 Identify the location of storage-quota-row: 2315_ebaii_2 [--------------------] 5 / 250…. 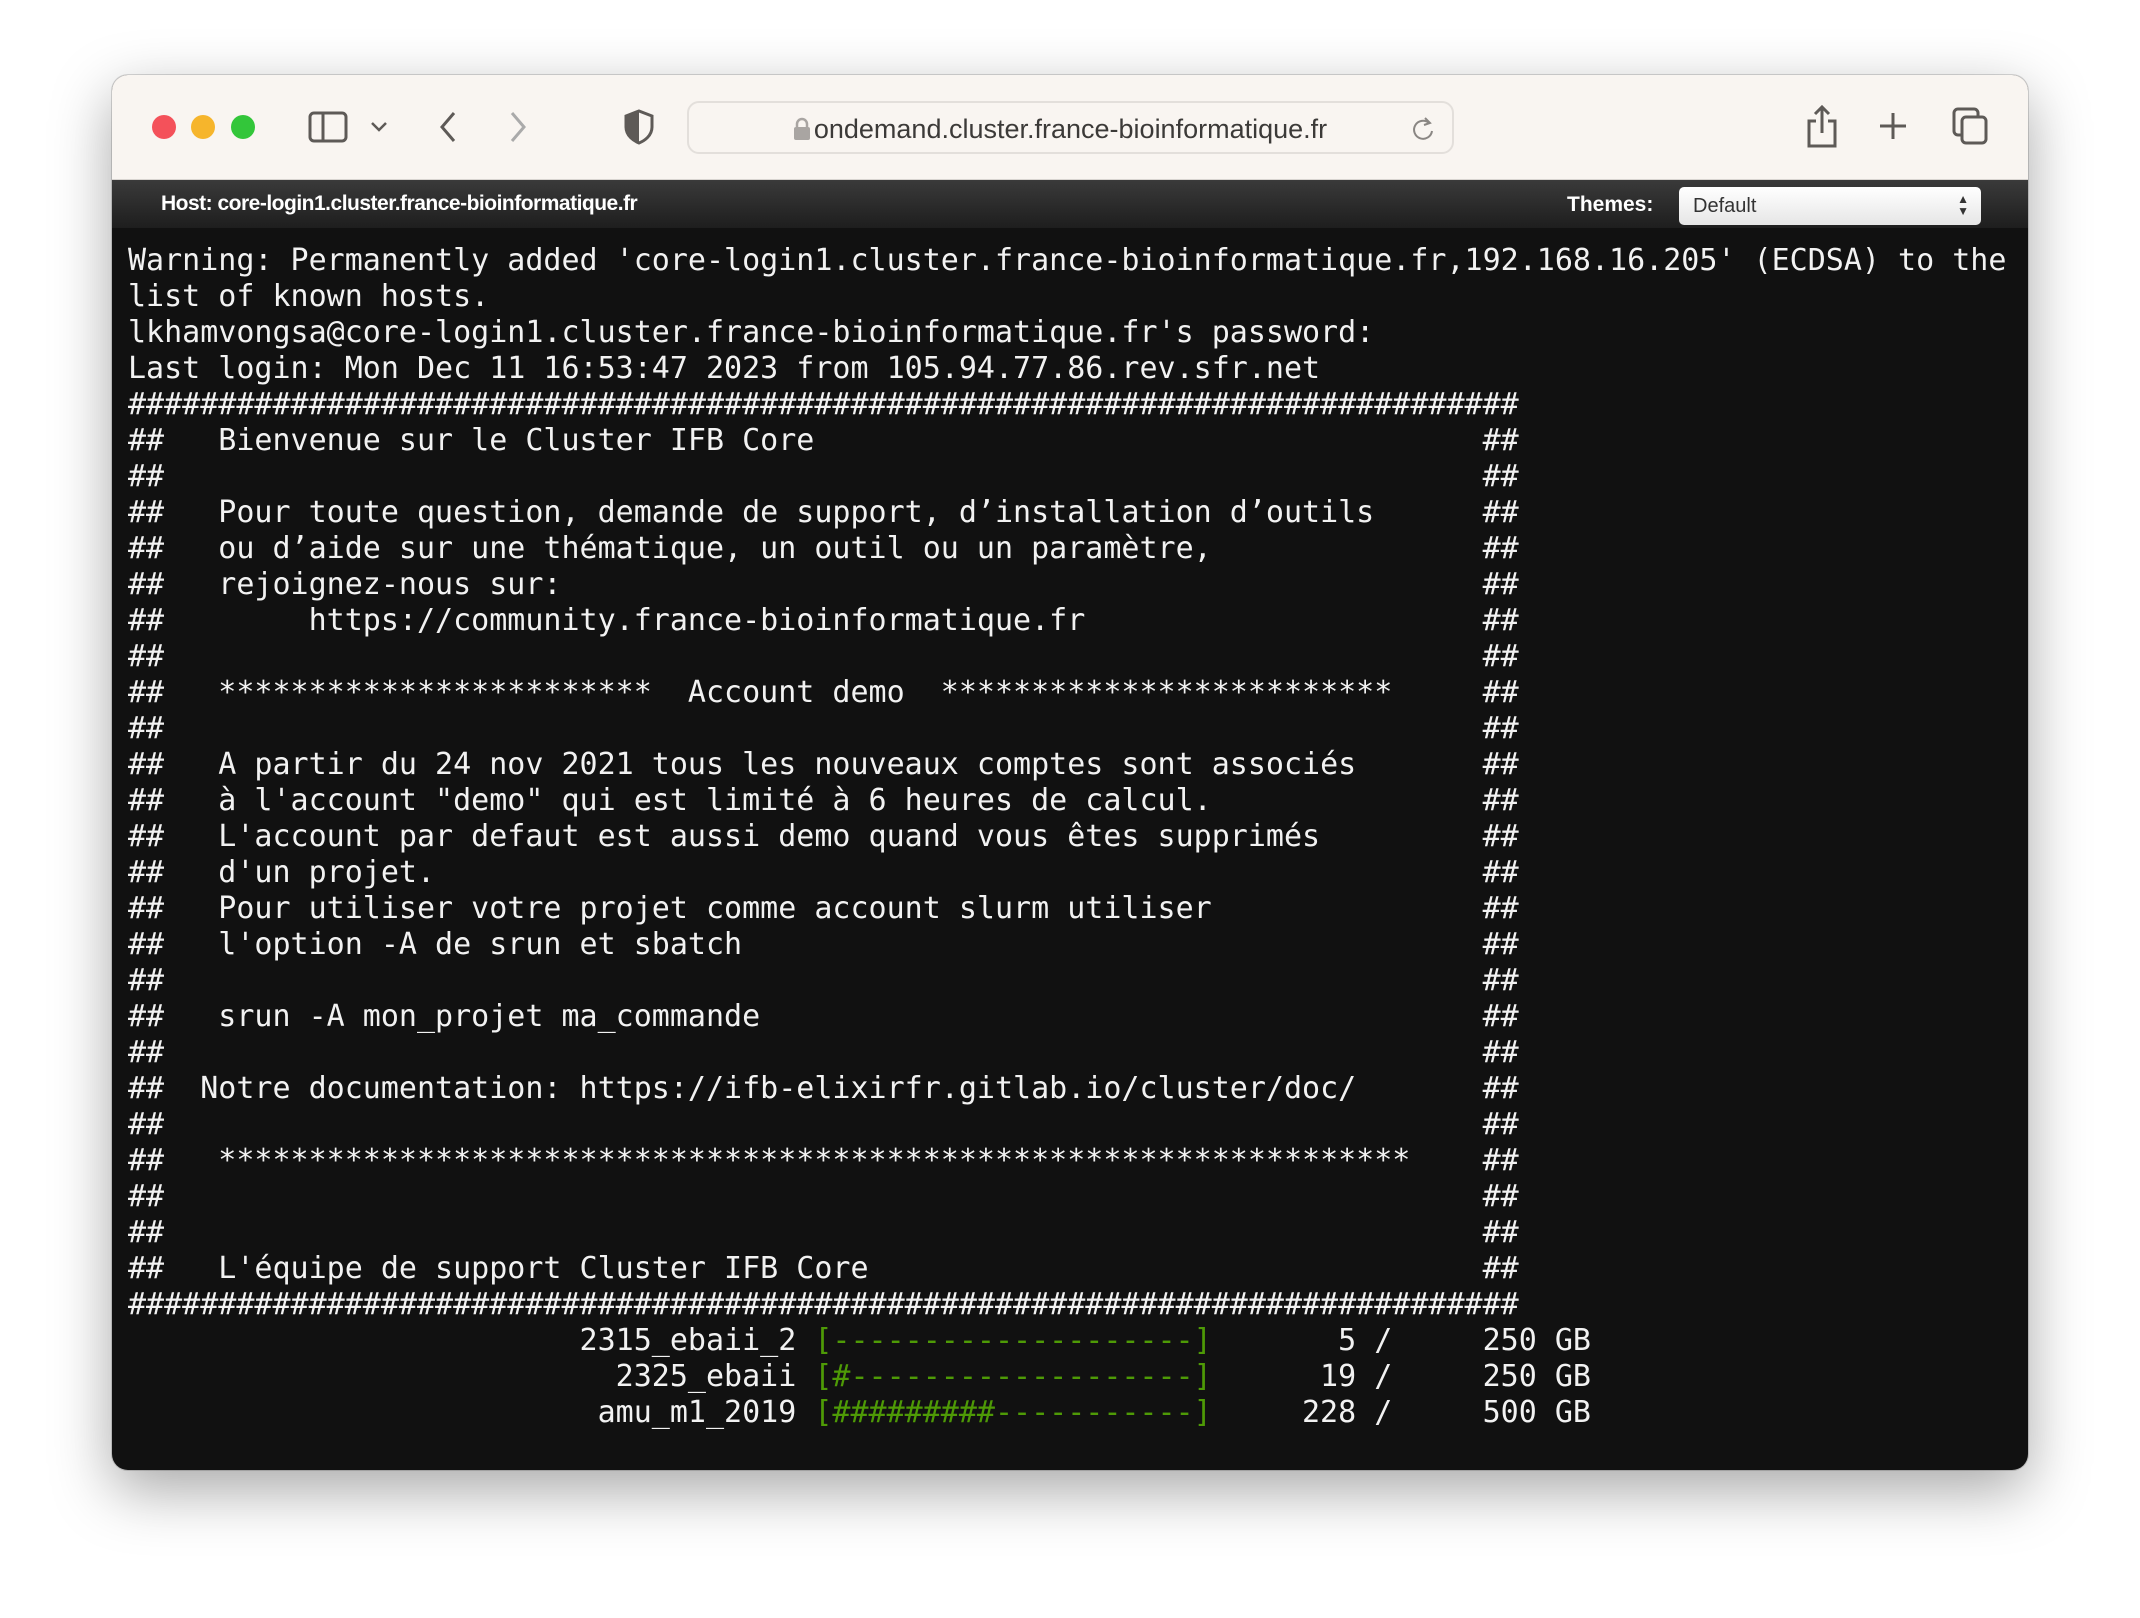
(1067, 1341).